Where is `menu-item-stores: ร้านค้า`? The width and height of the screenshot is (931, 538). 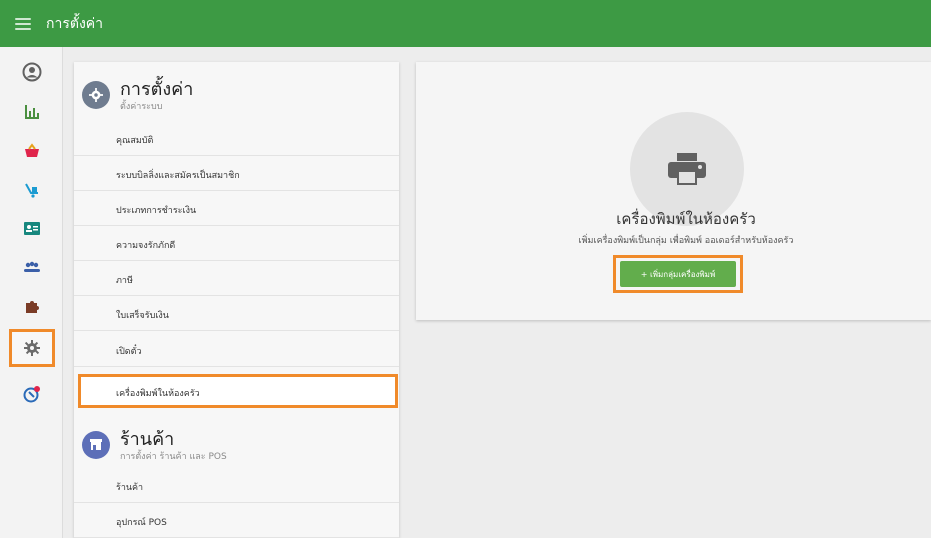
menu-item-stores: ร้านค้า is located at coordinates (236, 485).